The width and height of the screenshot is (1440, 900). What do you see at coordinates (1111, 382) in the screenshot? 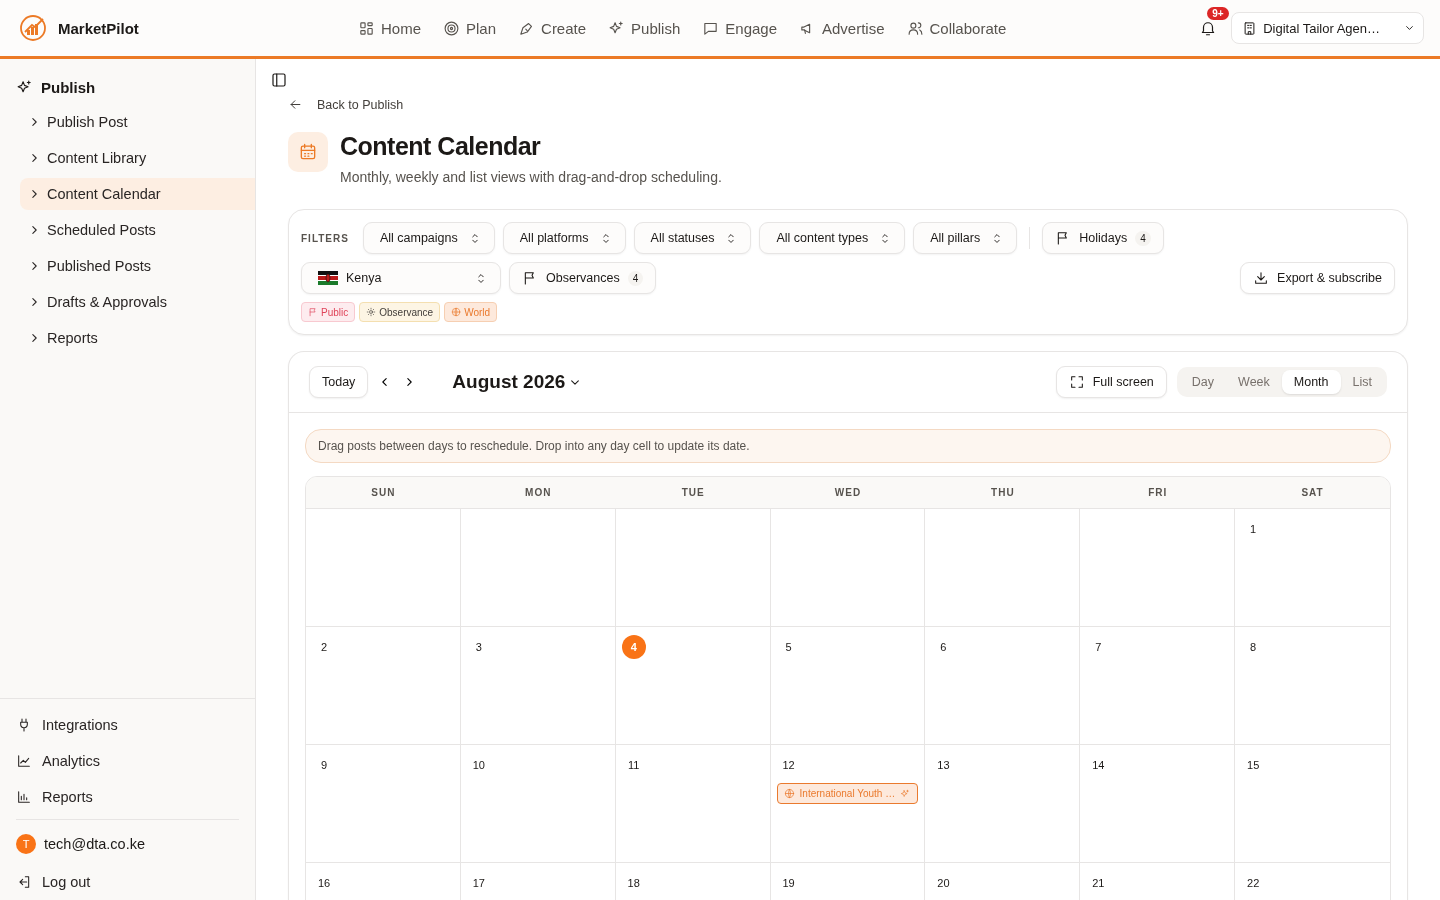
I see `fullscreen-button: Full screen` at bounding box center [1111, 382].